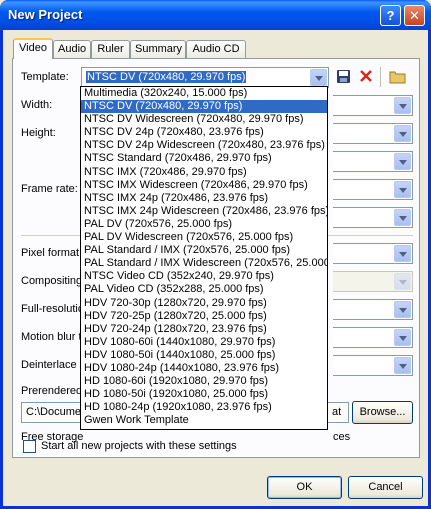 The height and width of the screenshot is (509, 431). What do you see at coordinates (166, 77) in the screenshot?
I see `template-selected-value: NTSC DV (720x480, 29.970 fps)` at bounding box center [166, 77].